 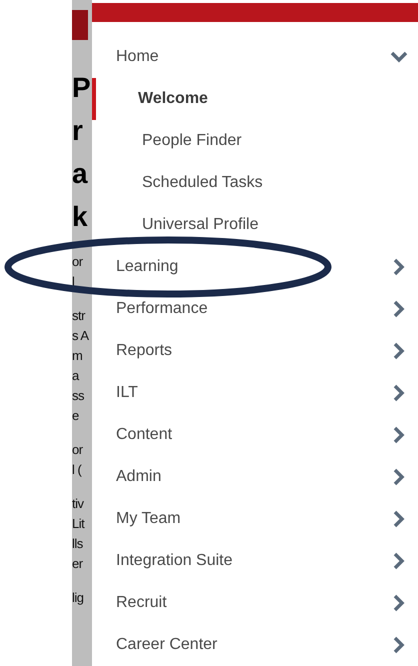 What do you see at coordinates (255, 603) in the screenshot?
I see `menu-item: Recruit` at bounding box center [255, 603].